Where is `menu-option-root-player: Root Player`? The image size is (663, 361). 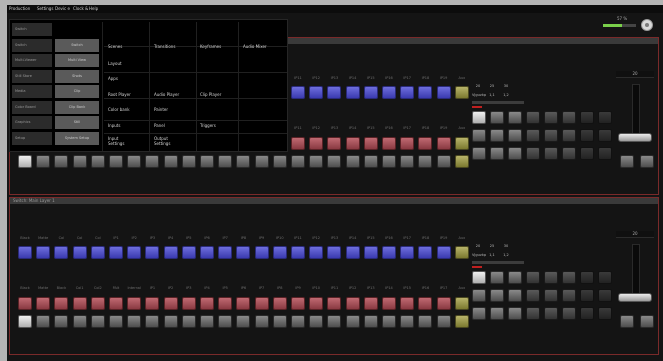
menu-option-root-player: Root Player is located at coordinates (119, 94).